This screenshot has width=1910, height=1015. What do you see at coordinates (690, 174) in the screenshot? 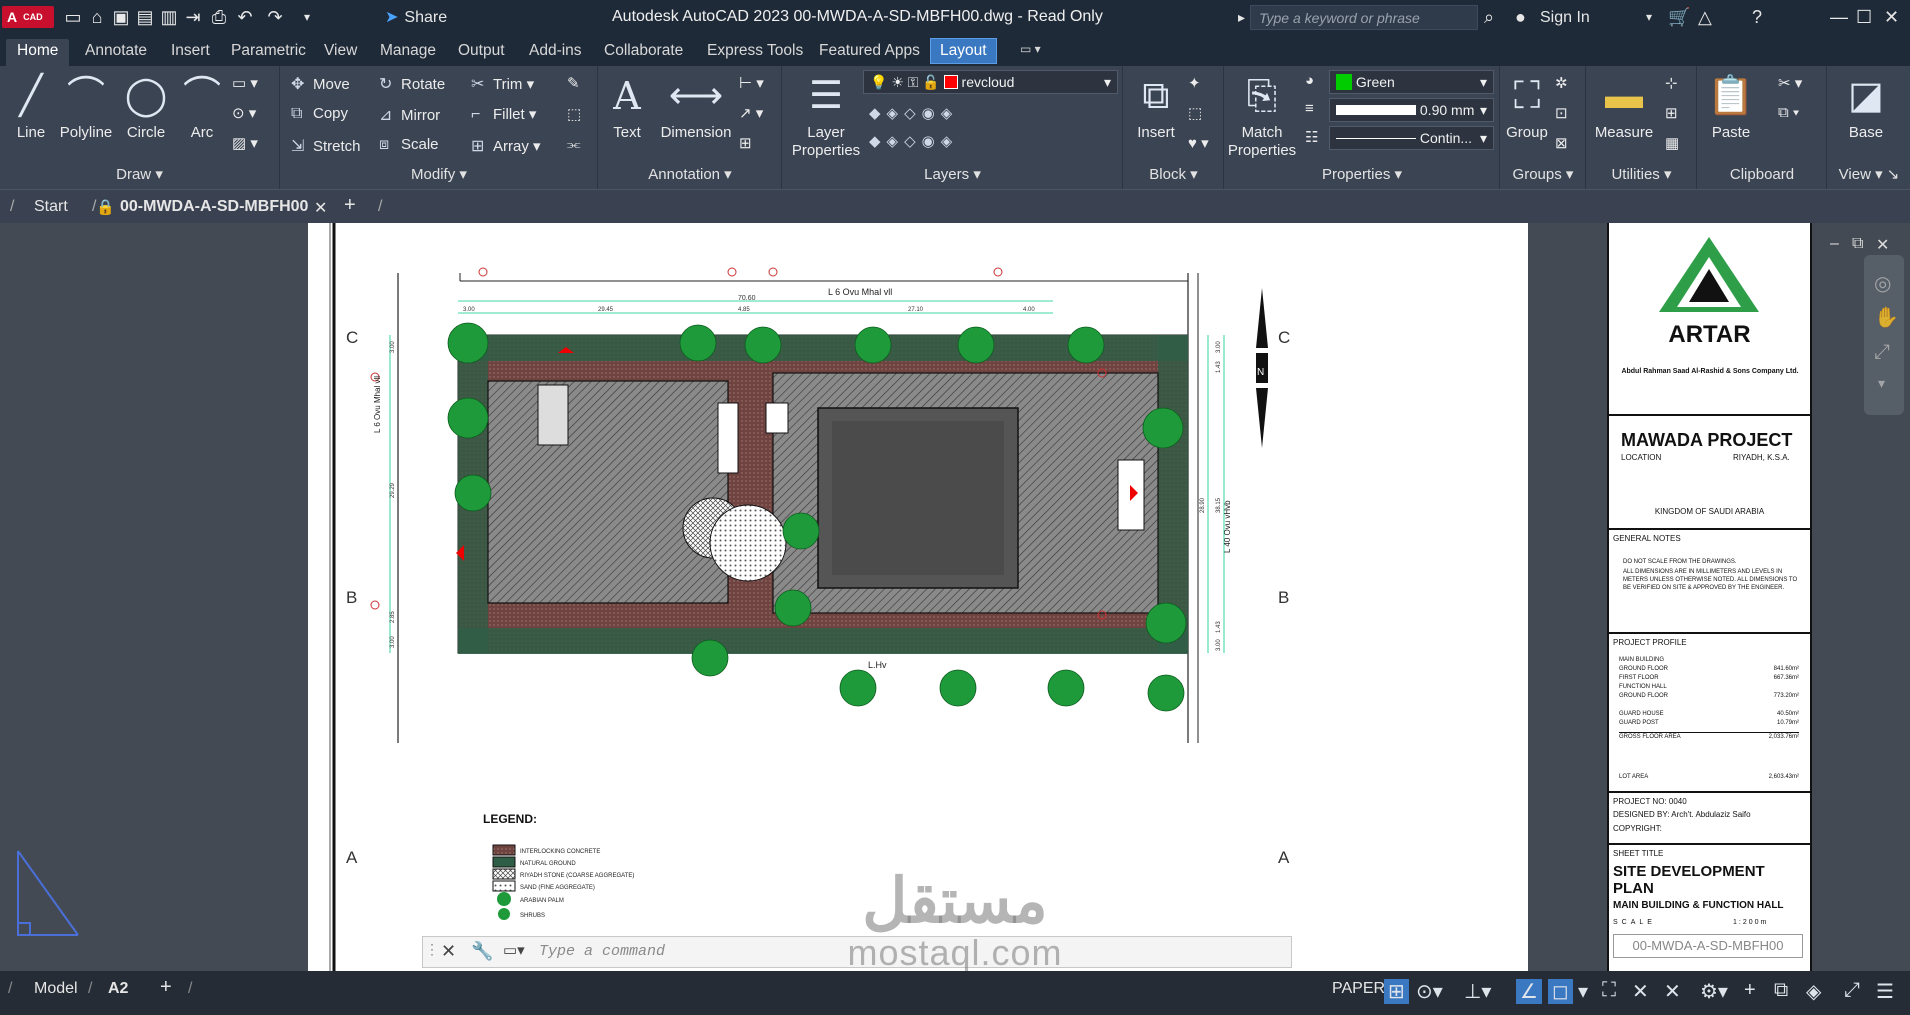
I see `annotation-panel-label: Annotation ▾` at bounding box center [690, 174].